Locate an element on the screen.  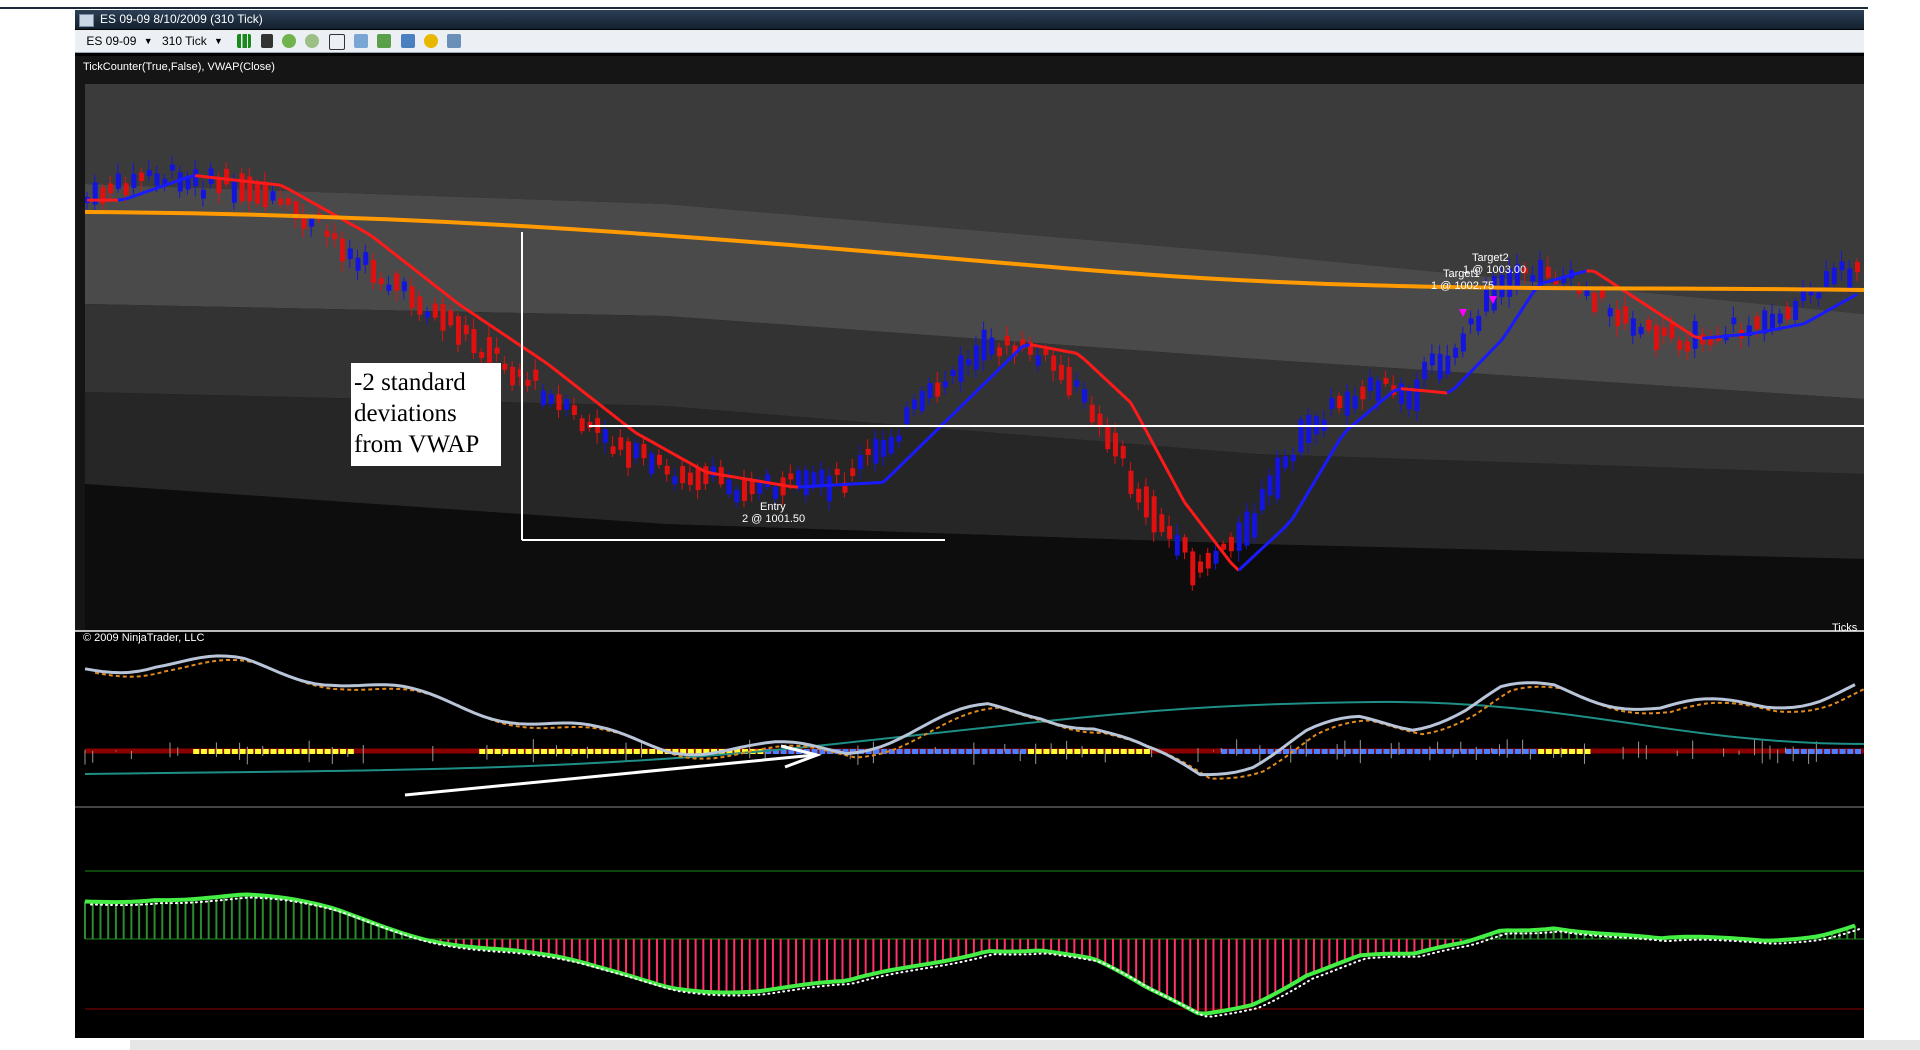
candlestick-icon is located at coordinates (244, 41).